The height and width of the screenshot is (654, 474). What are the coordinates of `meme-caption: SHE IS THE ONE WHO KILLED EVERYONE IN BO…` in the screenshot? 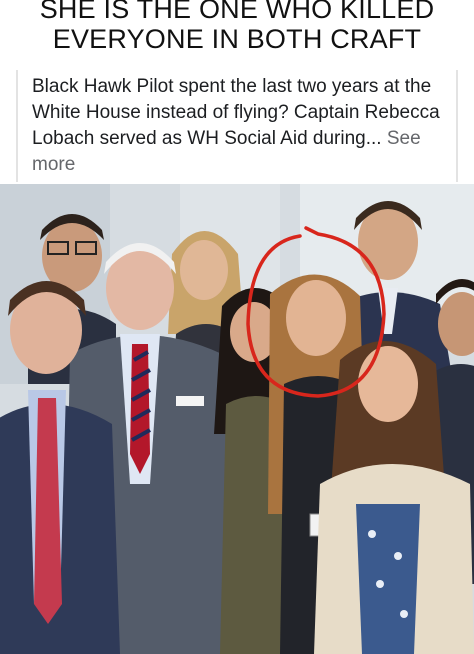 It's located at (237, 31).